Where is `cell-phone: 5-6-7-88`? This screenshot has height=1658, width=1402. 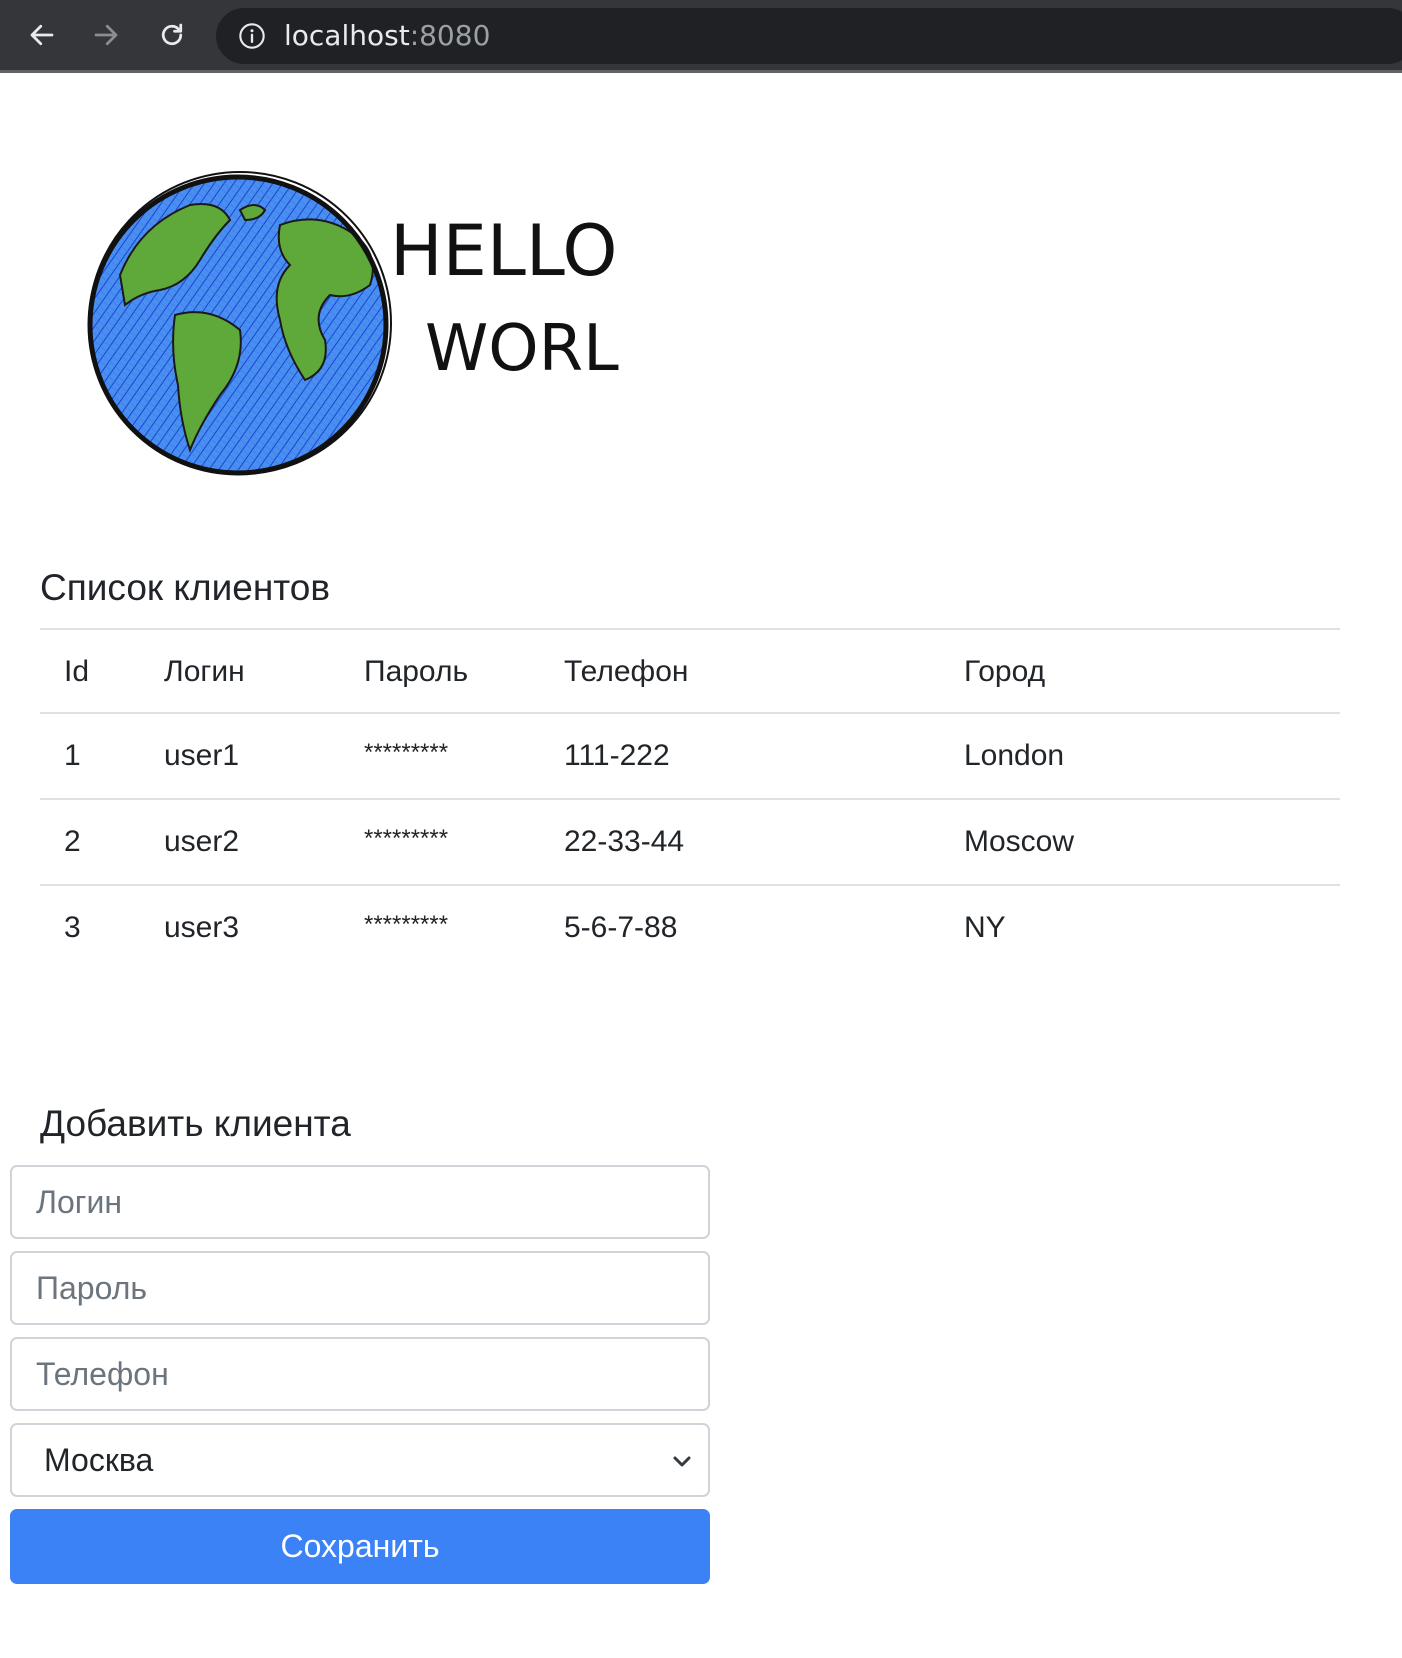
cell-phone: 5-6-7-88 is located at coordinates (621, 927).